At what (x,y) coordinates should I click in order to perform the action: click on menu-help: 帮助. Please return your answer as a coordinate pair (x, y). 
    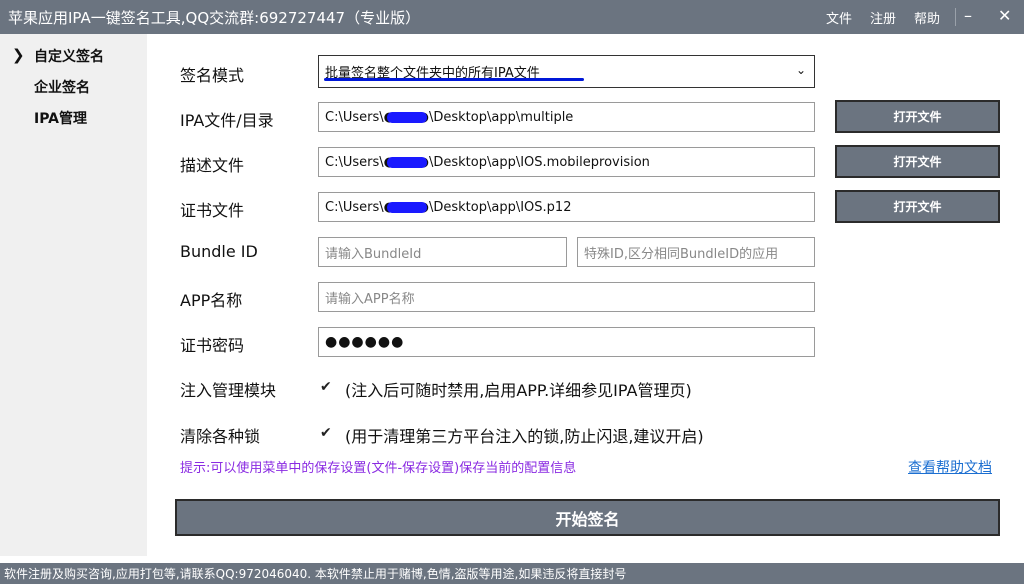
    Looking at the image, I should click on (927, 17).